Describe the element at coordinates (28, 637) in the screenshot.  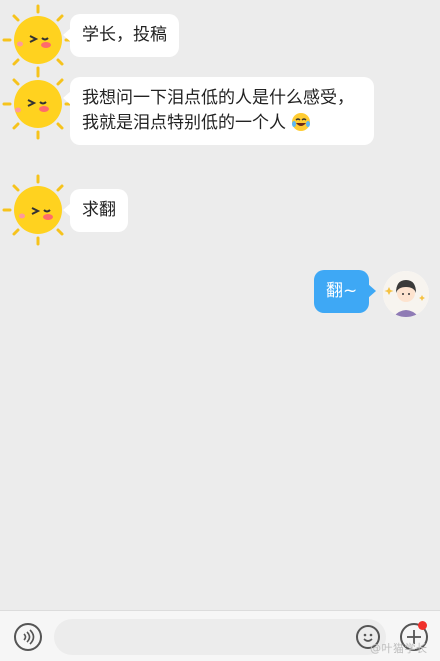
I see `voice-icon` at that location.